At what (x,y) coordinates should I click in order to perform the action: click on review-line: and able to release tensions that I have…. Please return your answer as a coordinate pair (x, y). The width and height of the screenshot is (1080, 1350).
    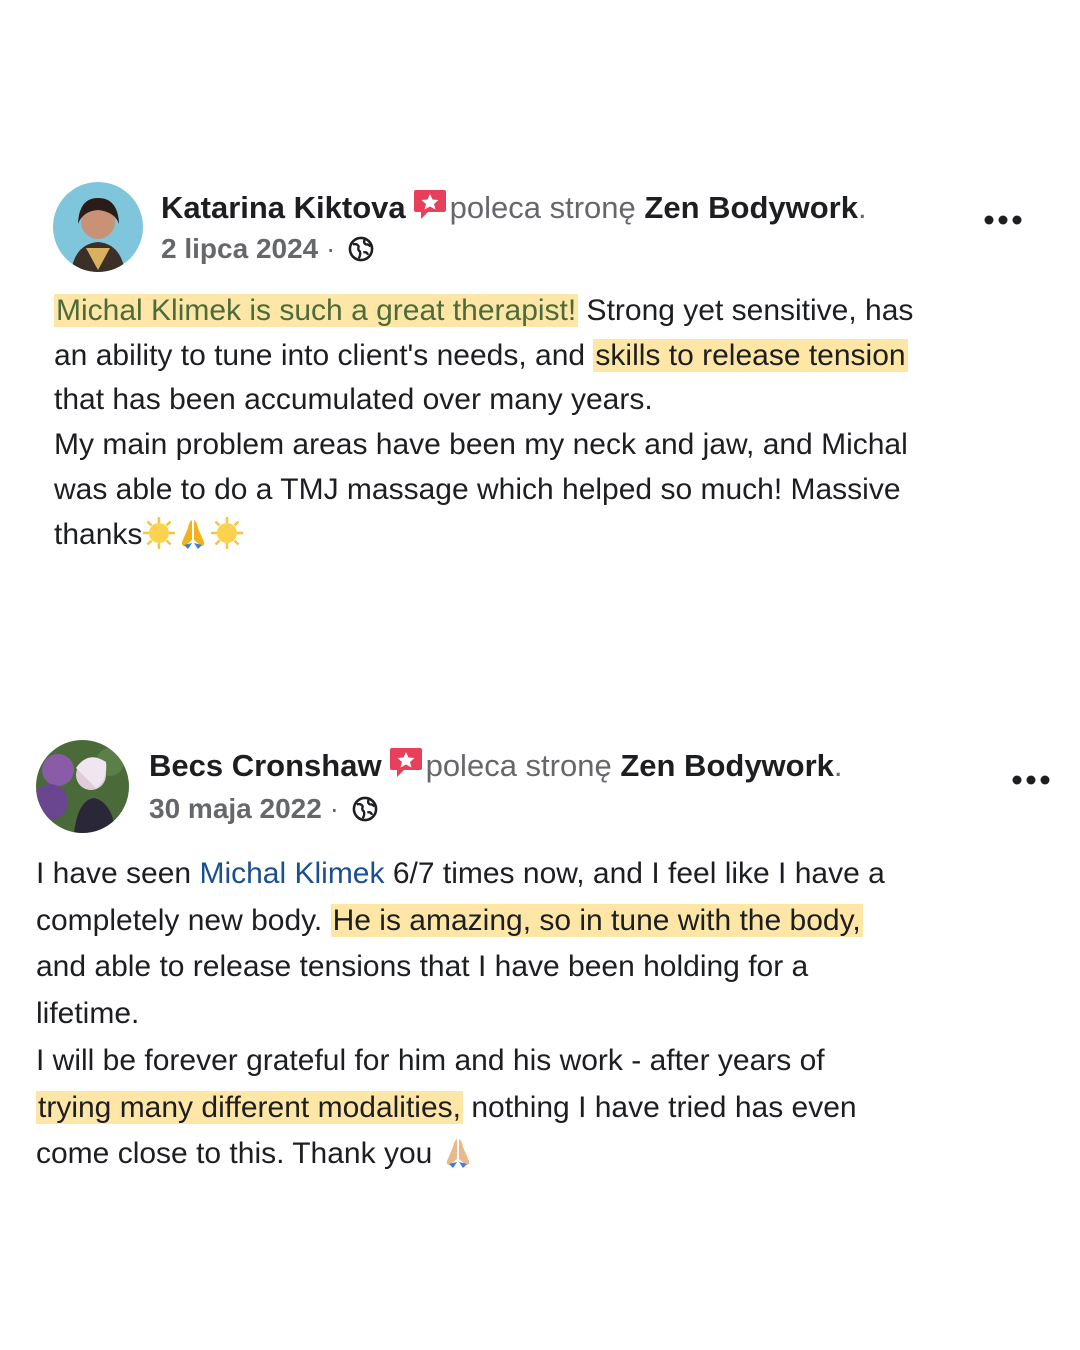
    Looking at the image, I should click on (422, 967).